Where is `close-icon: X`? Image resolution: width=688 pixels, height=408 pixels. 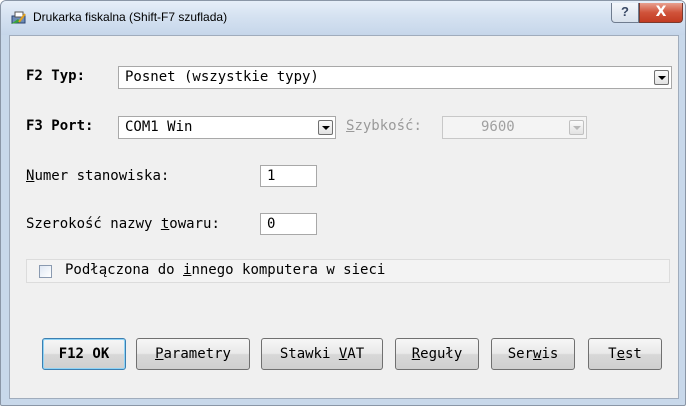 close-icon: X is located at coordinates (661, 12).